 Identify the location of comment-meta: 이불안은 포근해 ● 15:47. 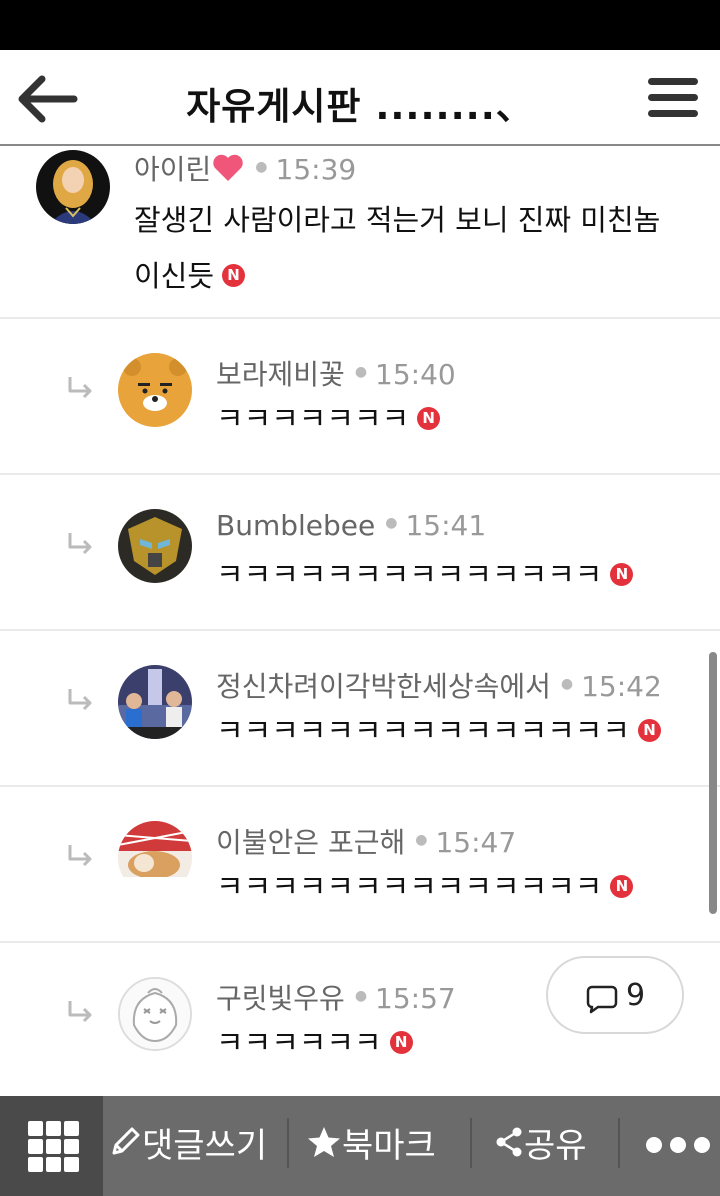
(366, 841).